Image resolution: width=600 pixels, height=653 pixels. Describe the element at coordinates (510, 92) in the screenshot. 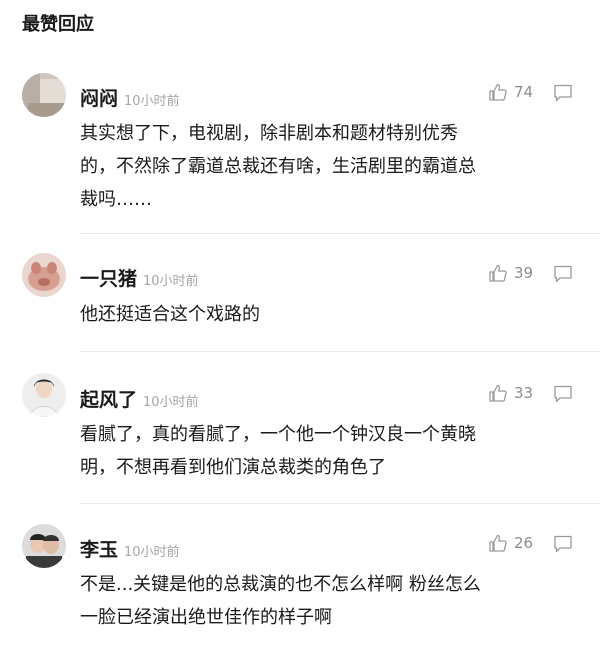

I see `like-button: 74` at that location.